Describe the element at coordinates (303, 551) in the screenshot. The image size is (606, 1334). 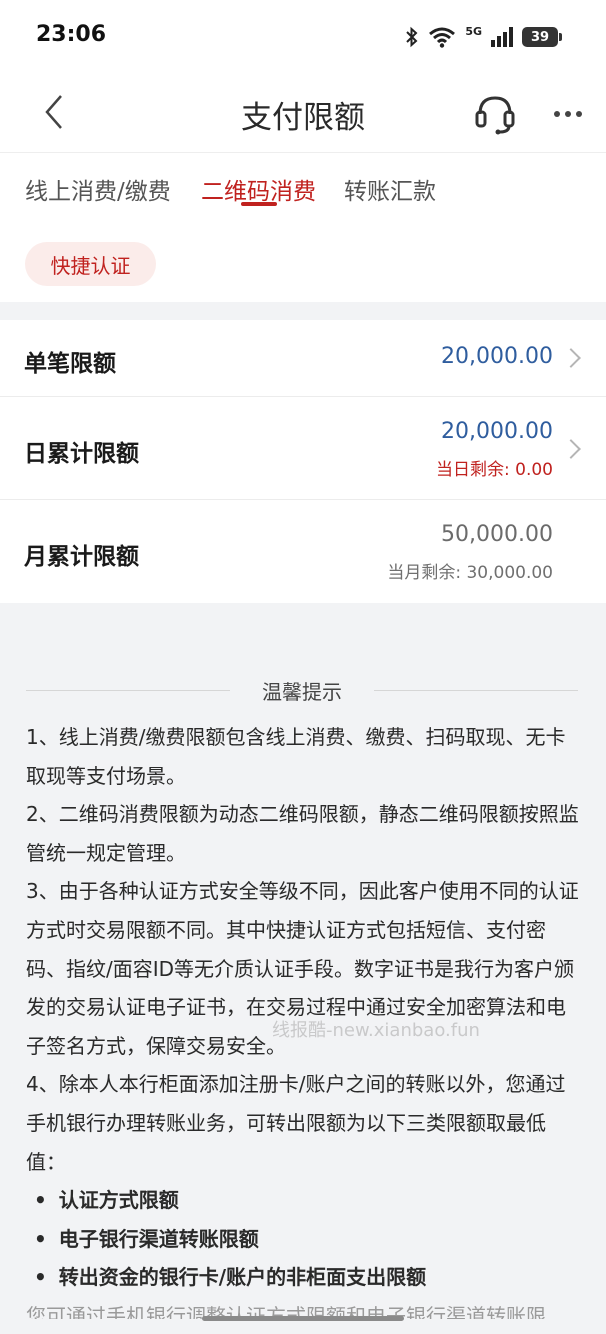
I see `limit-row-monthly: 月累计限额 50,000.00 当月剩余: 30,000.00` at that location.